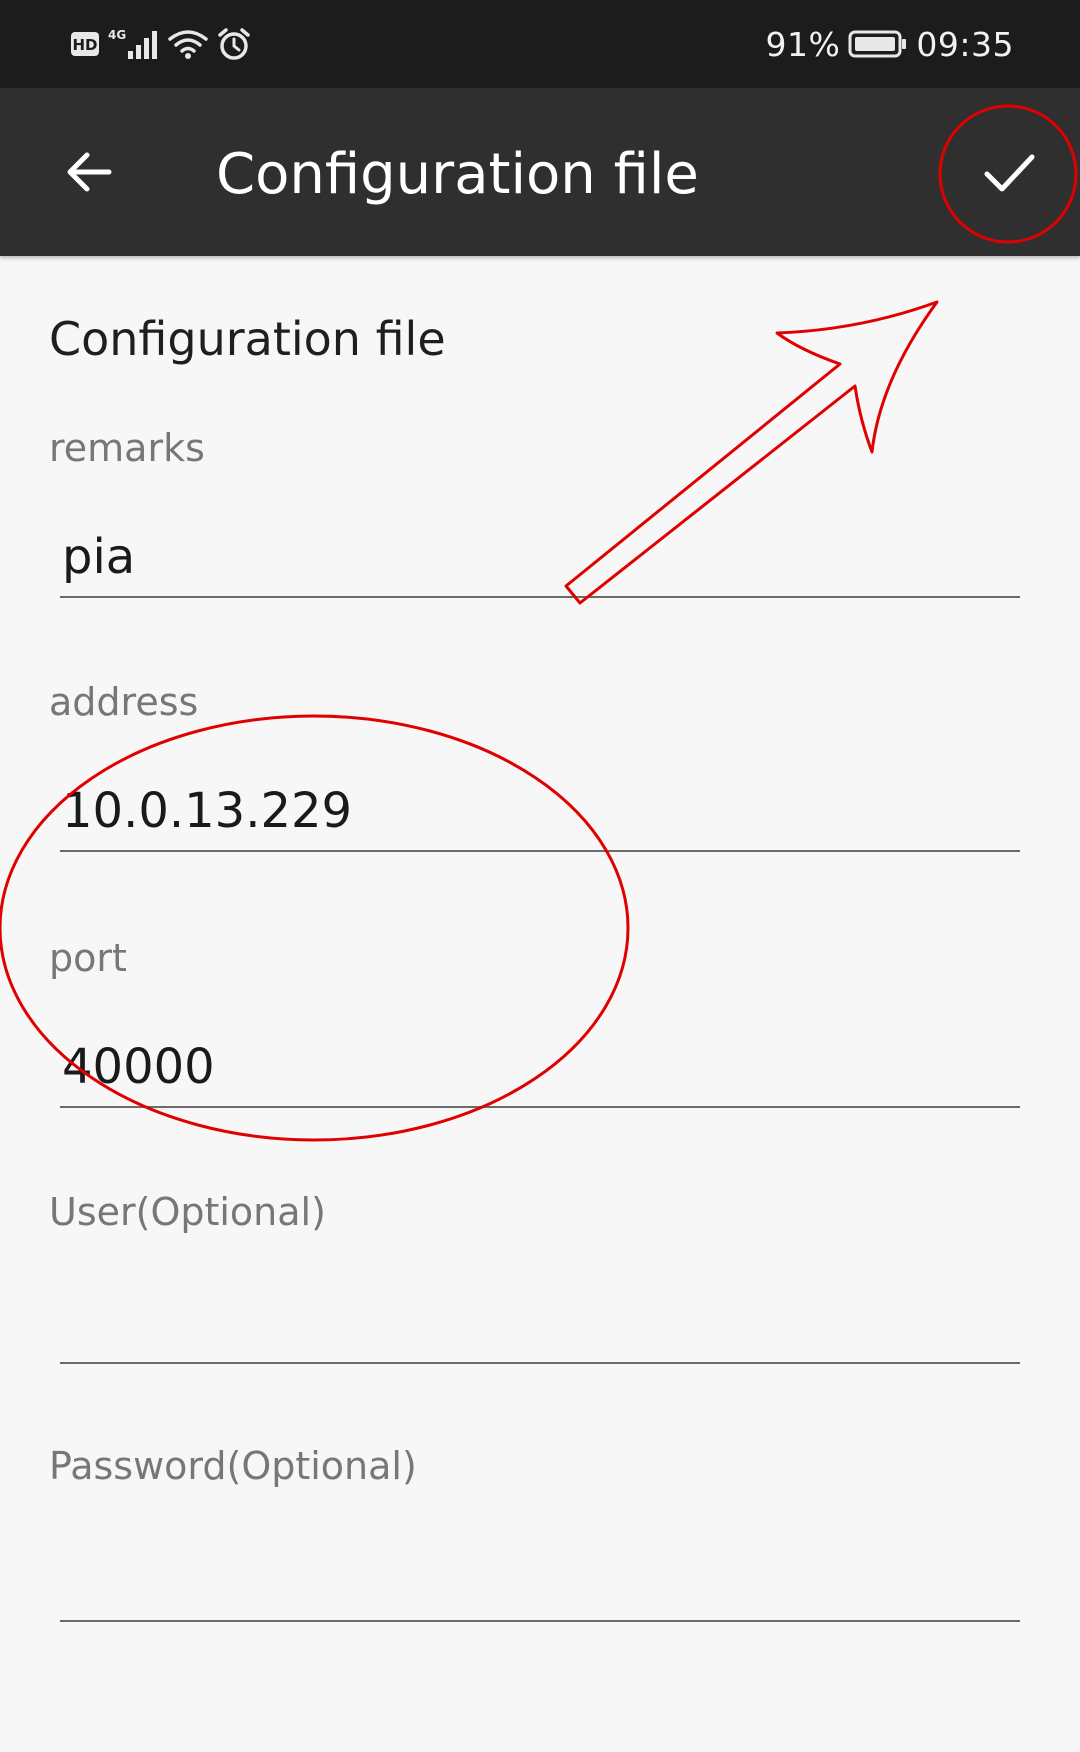  I want to click on address-field, so click(540, 812).